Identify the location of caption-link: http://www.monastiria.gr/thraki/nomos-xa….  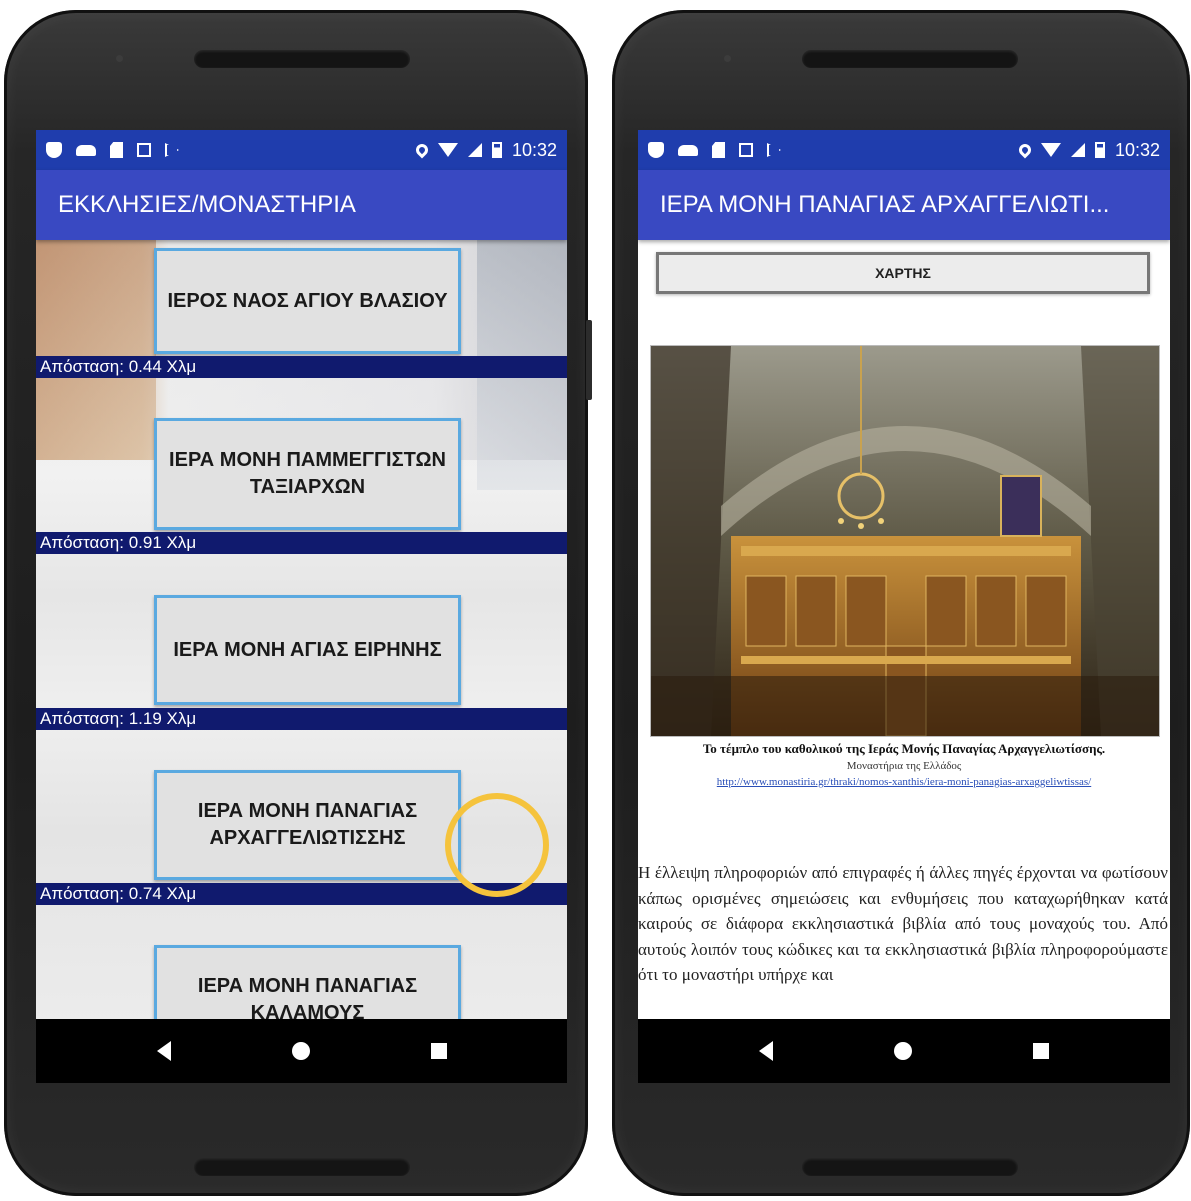
(904, 782).